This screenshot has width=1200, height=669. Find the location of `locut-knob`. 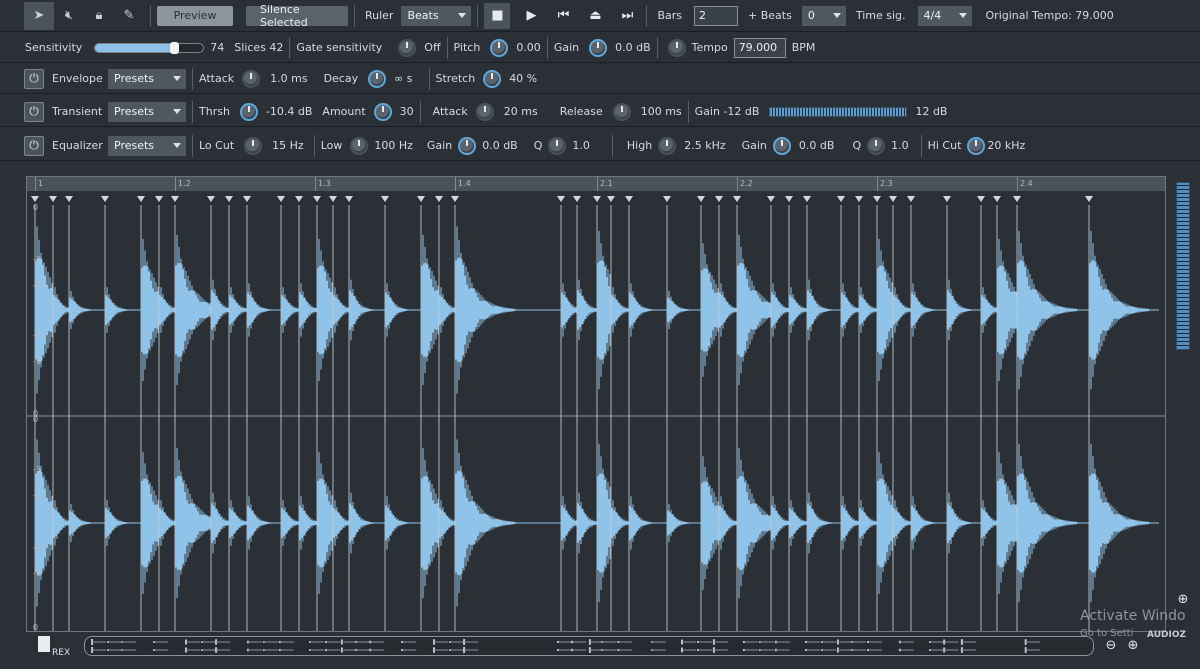

locut-knob is located at coordinates (253, 145).